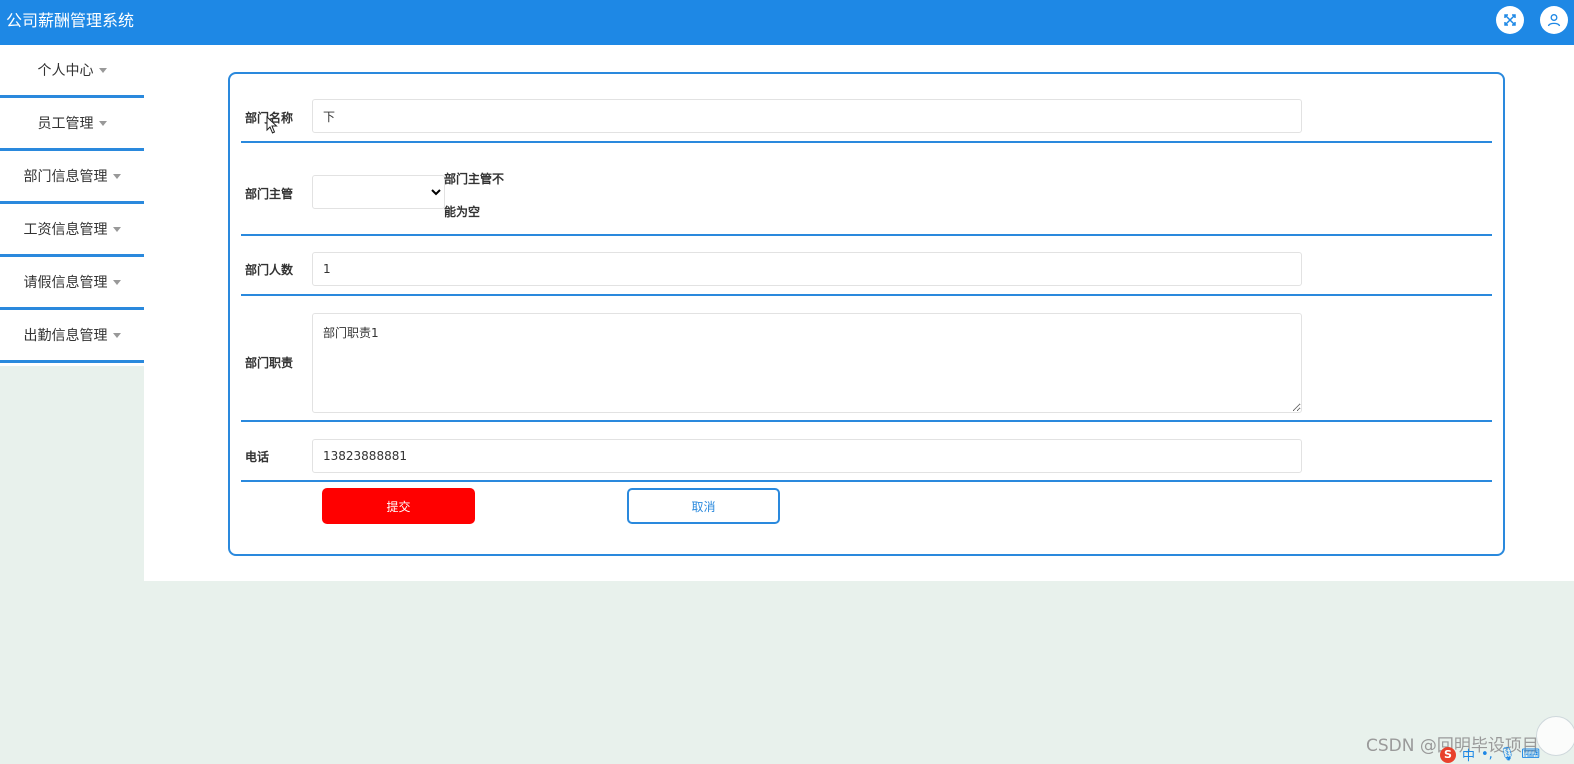 The width and height of the screenshot is (1574, 764). What do you see at coordinates (1530, 754) in the screenshot?
I see `keyboard-icon: ⌨` at bounding box center [1530, 754].